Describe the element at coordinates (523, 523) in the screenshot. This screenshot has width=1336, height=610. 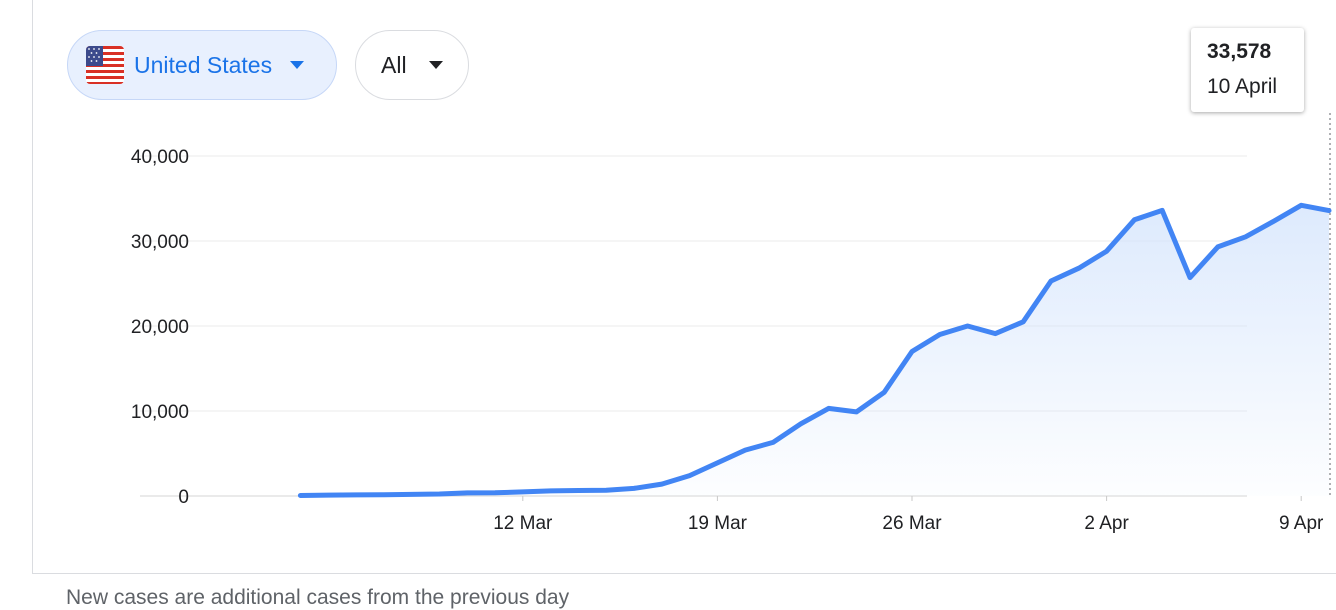
I see `x-tick-label: 12 Mar` at that location.